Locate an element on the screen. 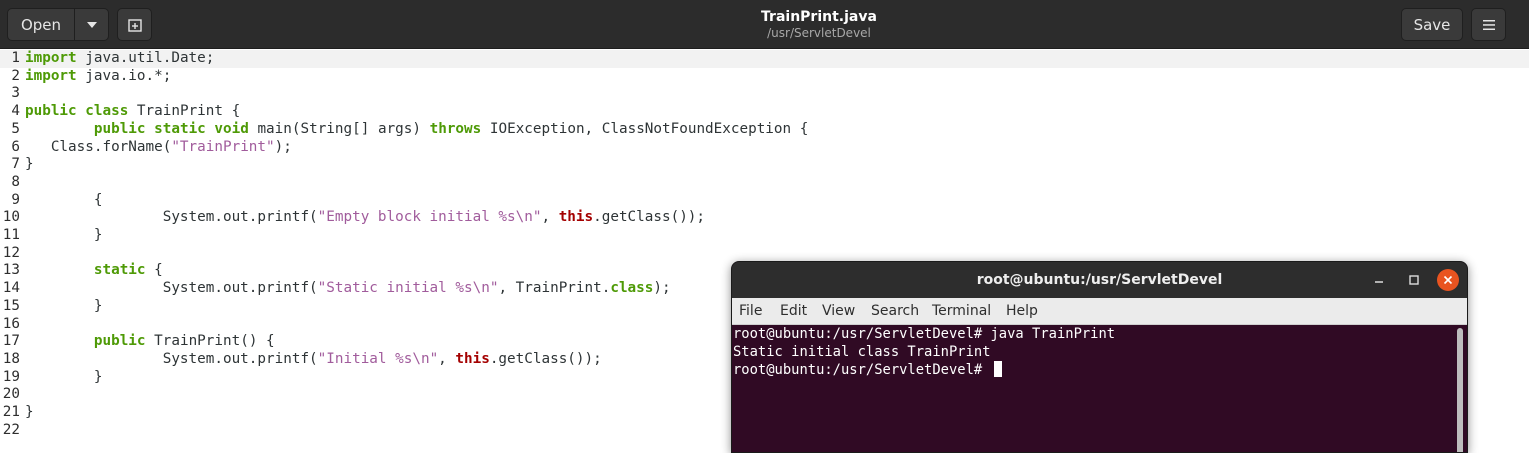 Image resolution: width=1529 pixels, height=453 pixels. terminal-titlebar: root@ubuntu:/usr/ServletDevel is located at coordinates (1099, 280).